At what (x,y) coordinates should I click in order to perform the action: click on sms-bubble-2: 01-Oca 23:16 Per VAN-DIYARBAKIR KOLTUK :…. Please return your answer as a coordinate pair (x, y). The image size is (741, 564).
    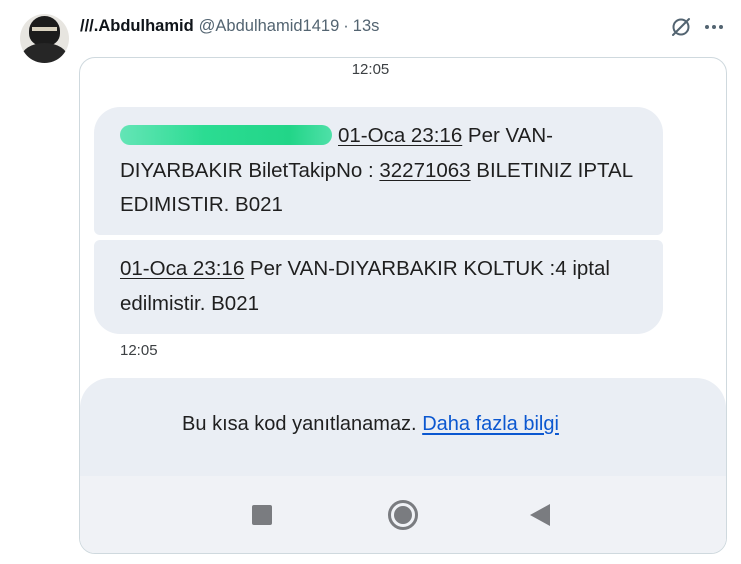
    Looking at the image, I should click on (378, 287).